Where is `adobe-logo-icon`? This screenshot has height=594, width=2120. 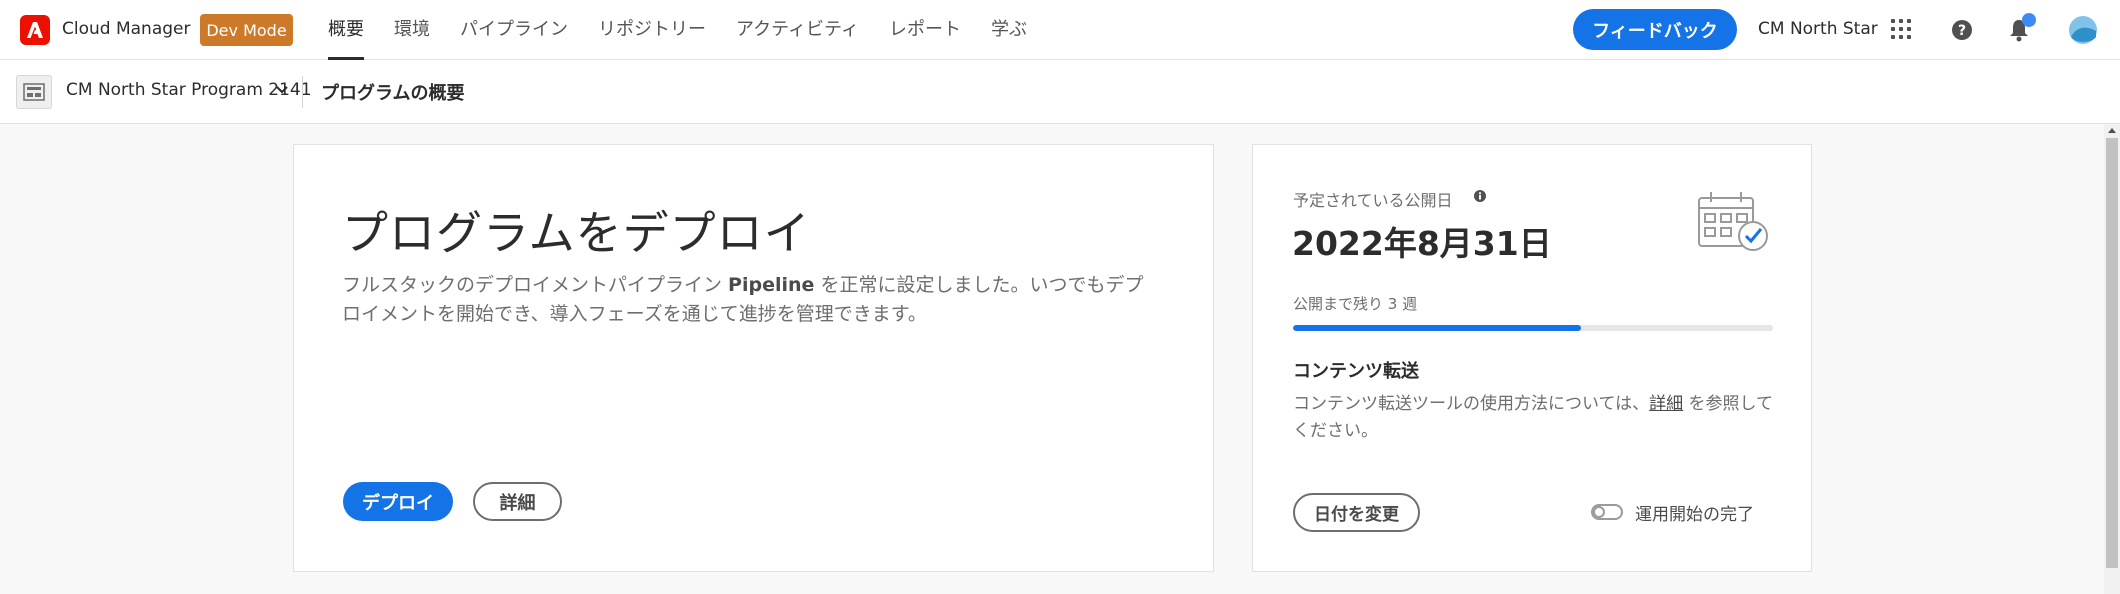 adobe-logo-icon is located at coordinates (35, 30).